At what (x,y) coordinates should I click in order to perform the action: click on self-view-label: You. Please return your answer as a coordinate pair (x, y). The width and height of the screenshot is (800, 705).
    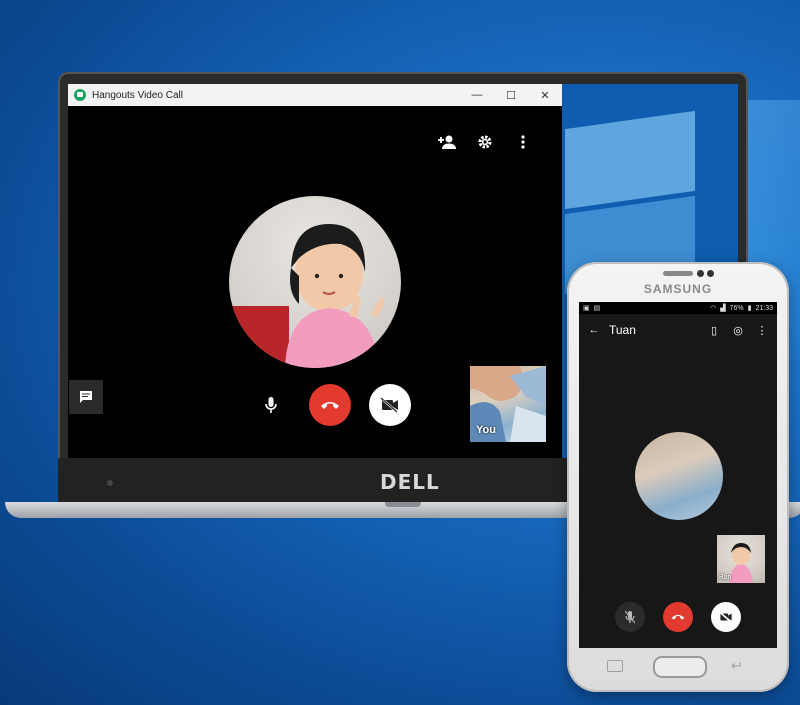
    Looking at the image, I should click on (486, 430).